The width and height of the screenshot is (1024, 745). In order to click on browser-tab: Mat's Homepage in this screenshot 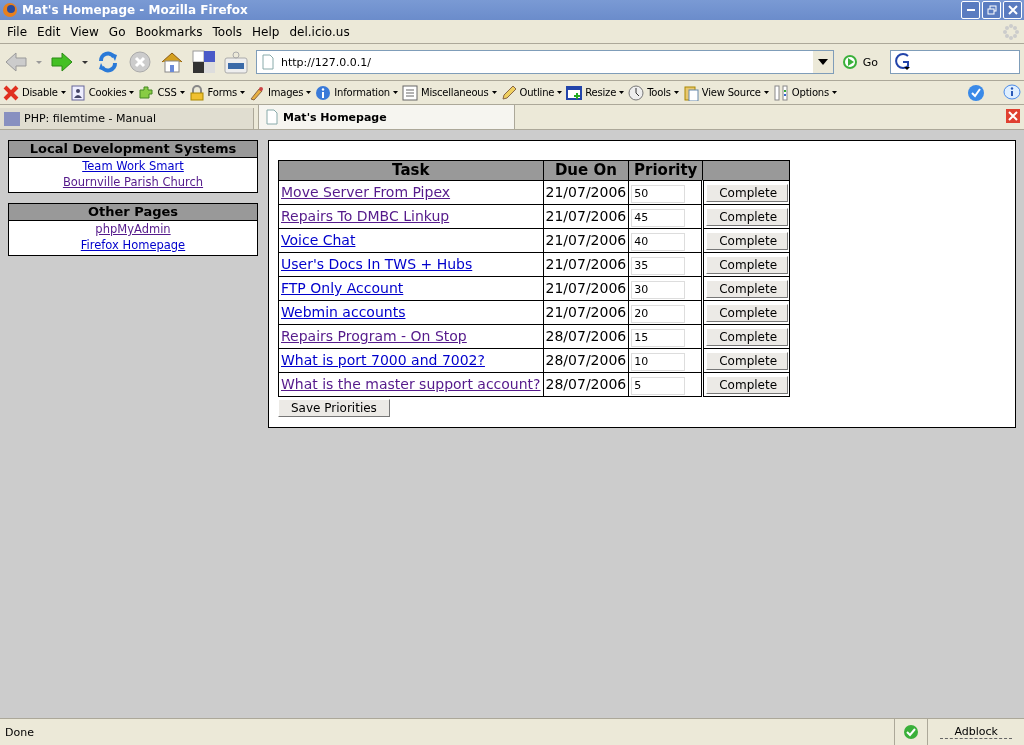, I will do `click(386, 116)`.